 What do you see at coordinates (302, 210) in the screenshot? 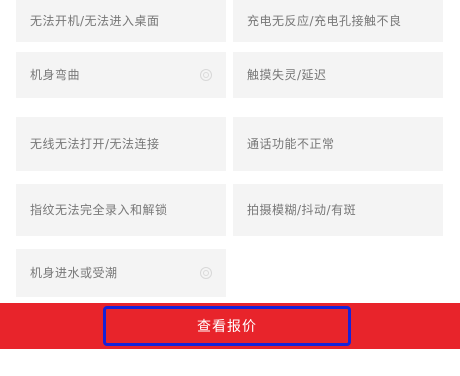
I see `issue-label: 拍摄模糊/抖动/有斑` at bounding box center [302, 210].